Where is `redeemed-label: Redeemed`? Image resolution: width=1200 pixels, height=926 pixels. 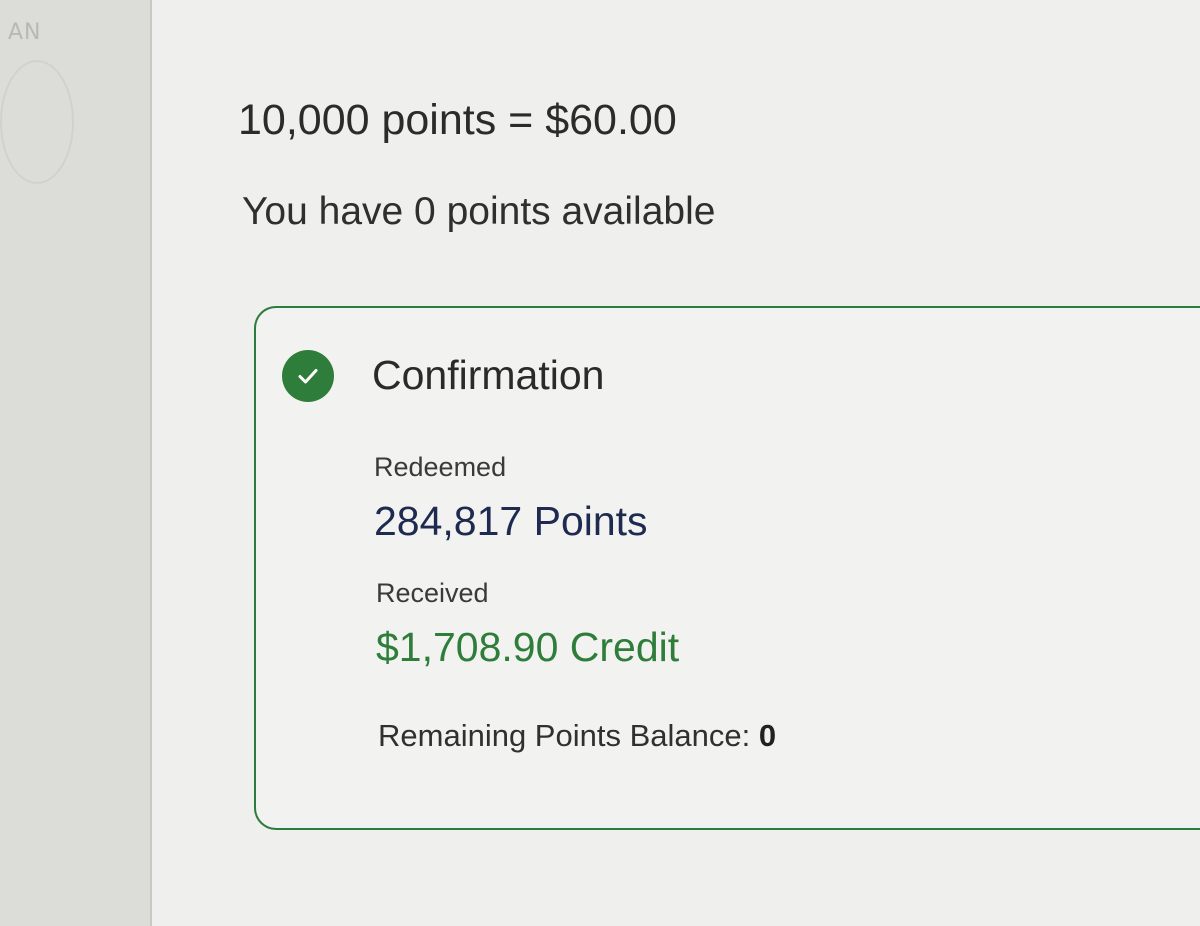 redeemed-label: Redeemed is located at coordinates (440, 467).